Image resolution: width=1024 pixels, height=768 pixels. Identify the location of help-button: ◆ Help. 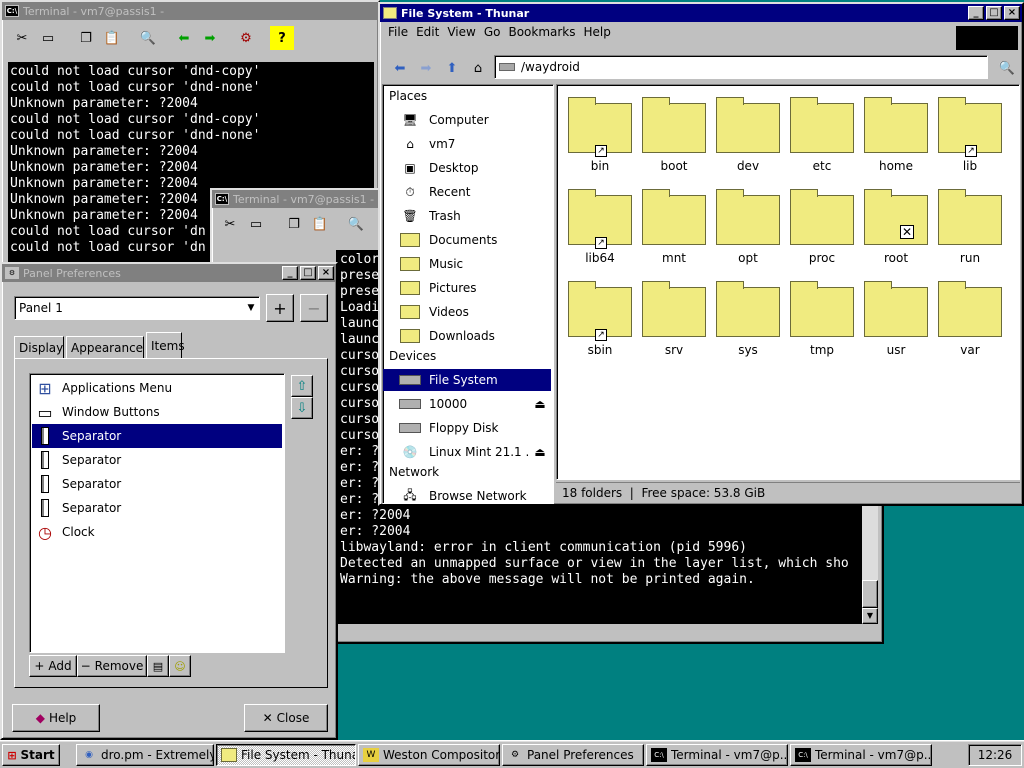
(56, 718).